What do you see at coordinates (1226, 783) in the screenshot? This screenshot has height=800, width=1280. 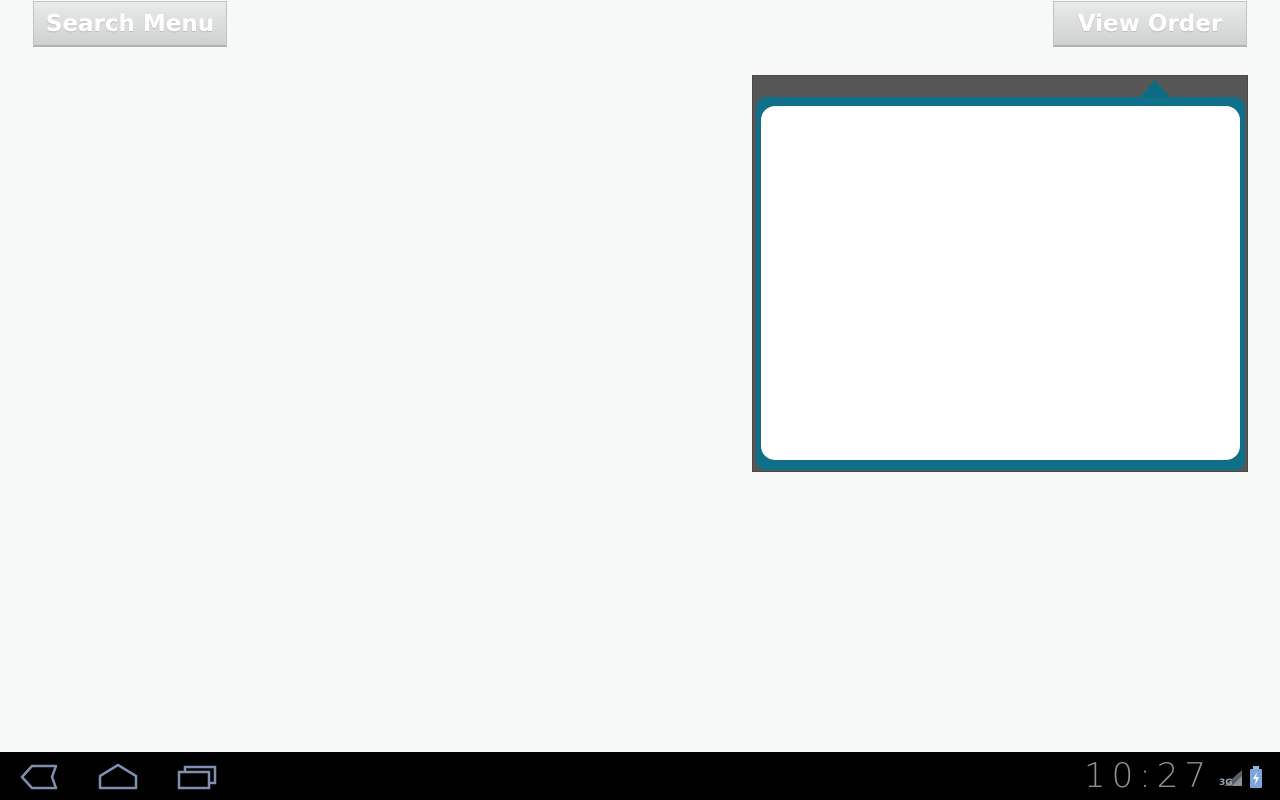 I see `network-type-label: 3G` at bounding box center [1226, 783].